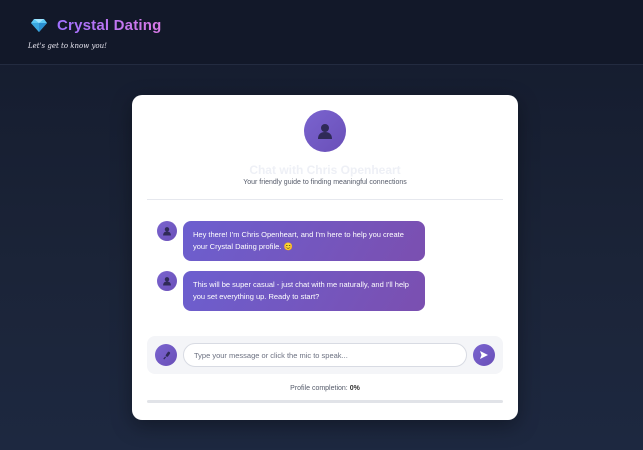 The height and width of the screenshot is (450, 643). What do you see at coordinates (325, 401) in the screenshot?
I see `progress-bar` at bounding box center [325, 401].